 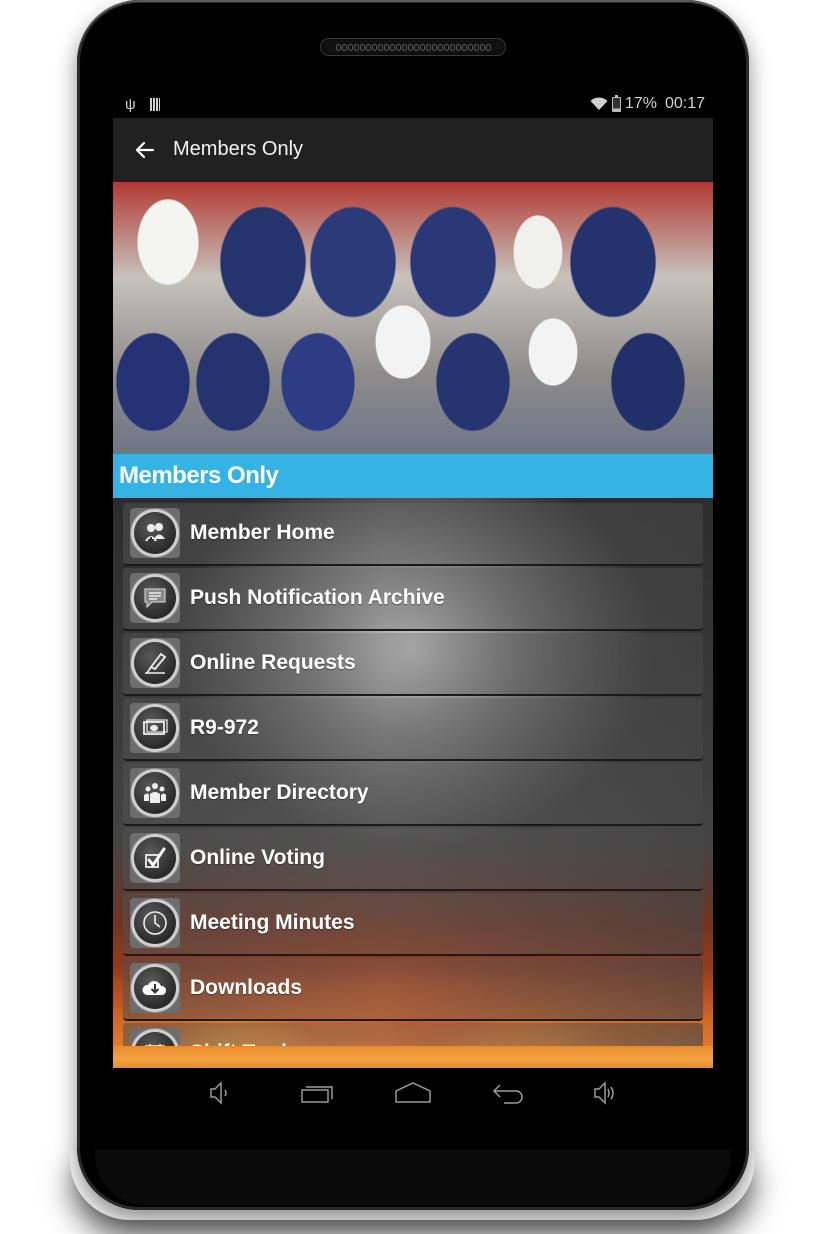 I want to click on volume-down-icon, so click(x=220, y=1093).